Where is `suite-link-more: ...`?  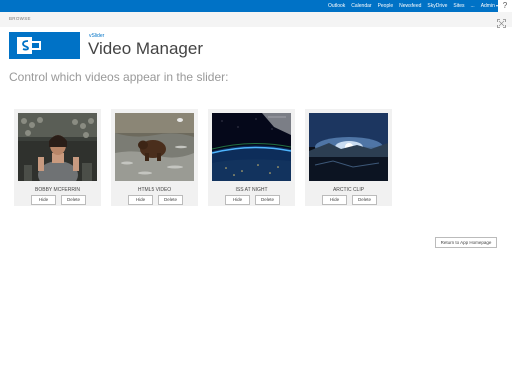
suite-link-more: ... is located at coordinates (473, 6).